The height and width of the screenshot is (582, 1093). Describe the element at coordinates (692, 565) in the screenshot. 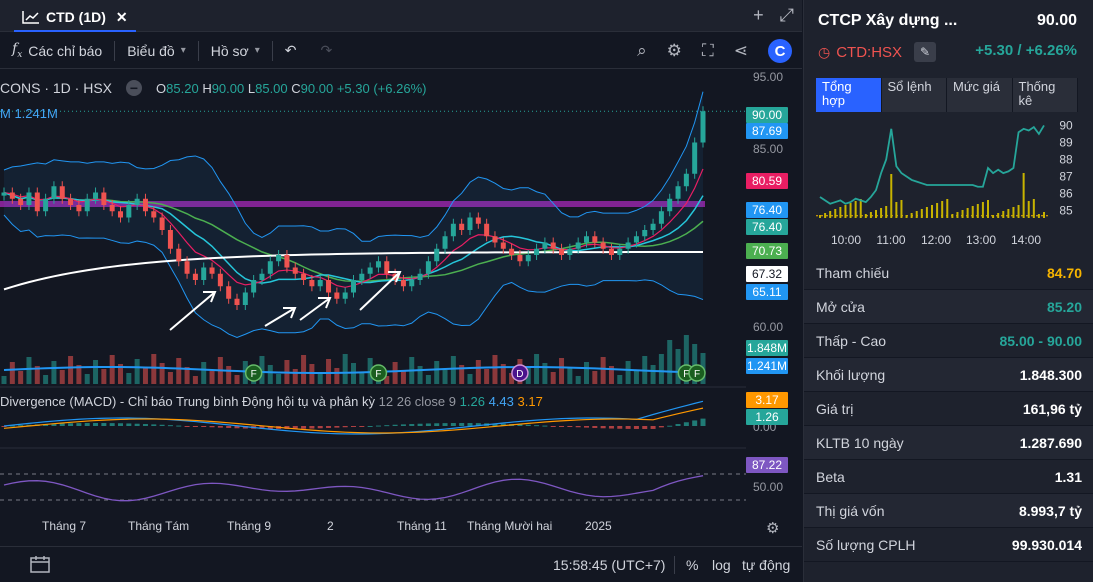

I see `percent-scale-button: %` at that location.